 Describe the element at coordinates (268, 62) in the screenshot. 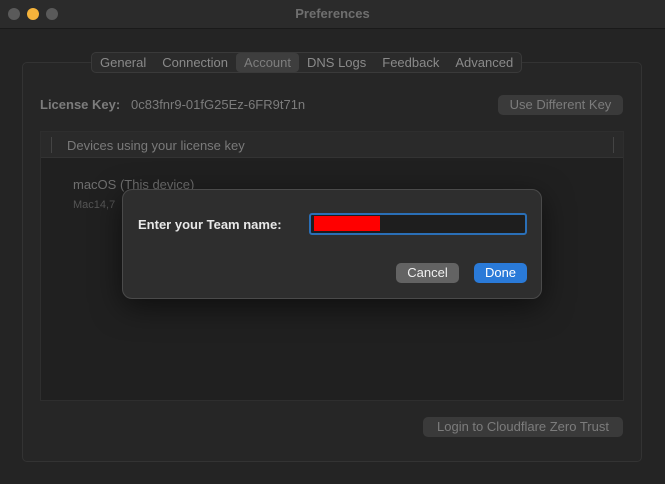

I see `tab-account: Account` at that location.